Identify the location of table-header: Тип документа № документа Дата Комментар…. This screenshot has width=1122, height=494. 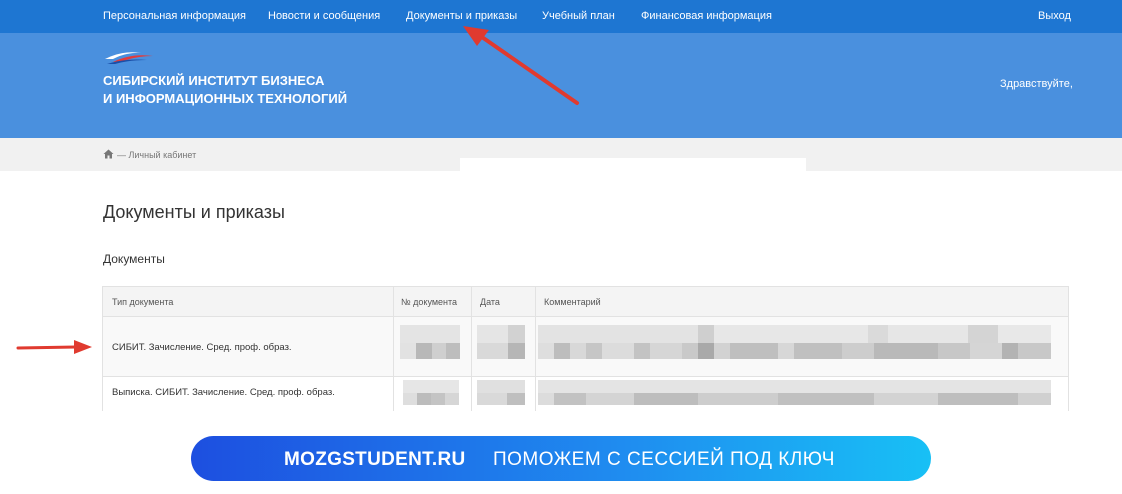
(585, 302).